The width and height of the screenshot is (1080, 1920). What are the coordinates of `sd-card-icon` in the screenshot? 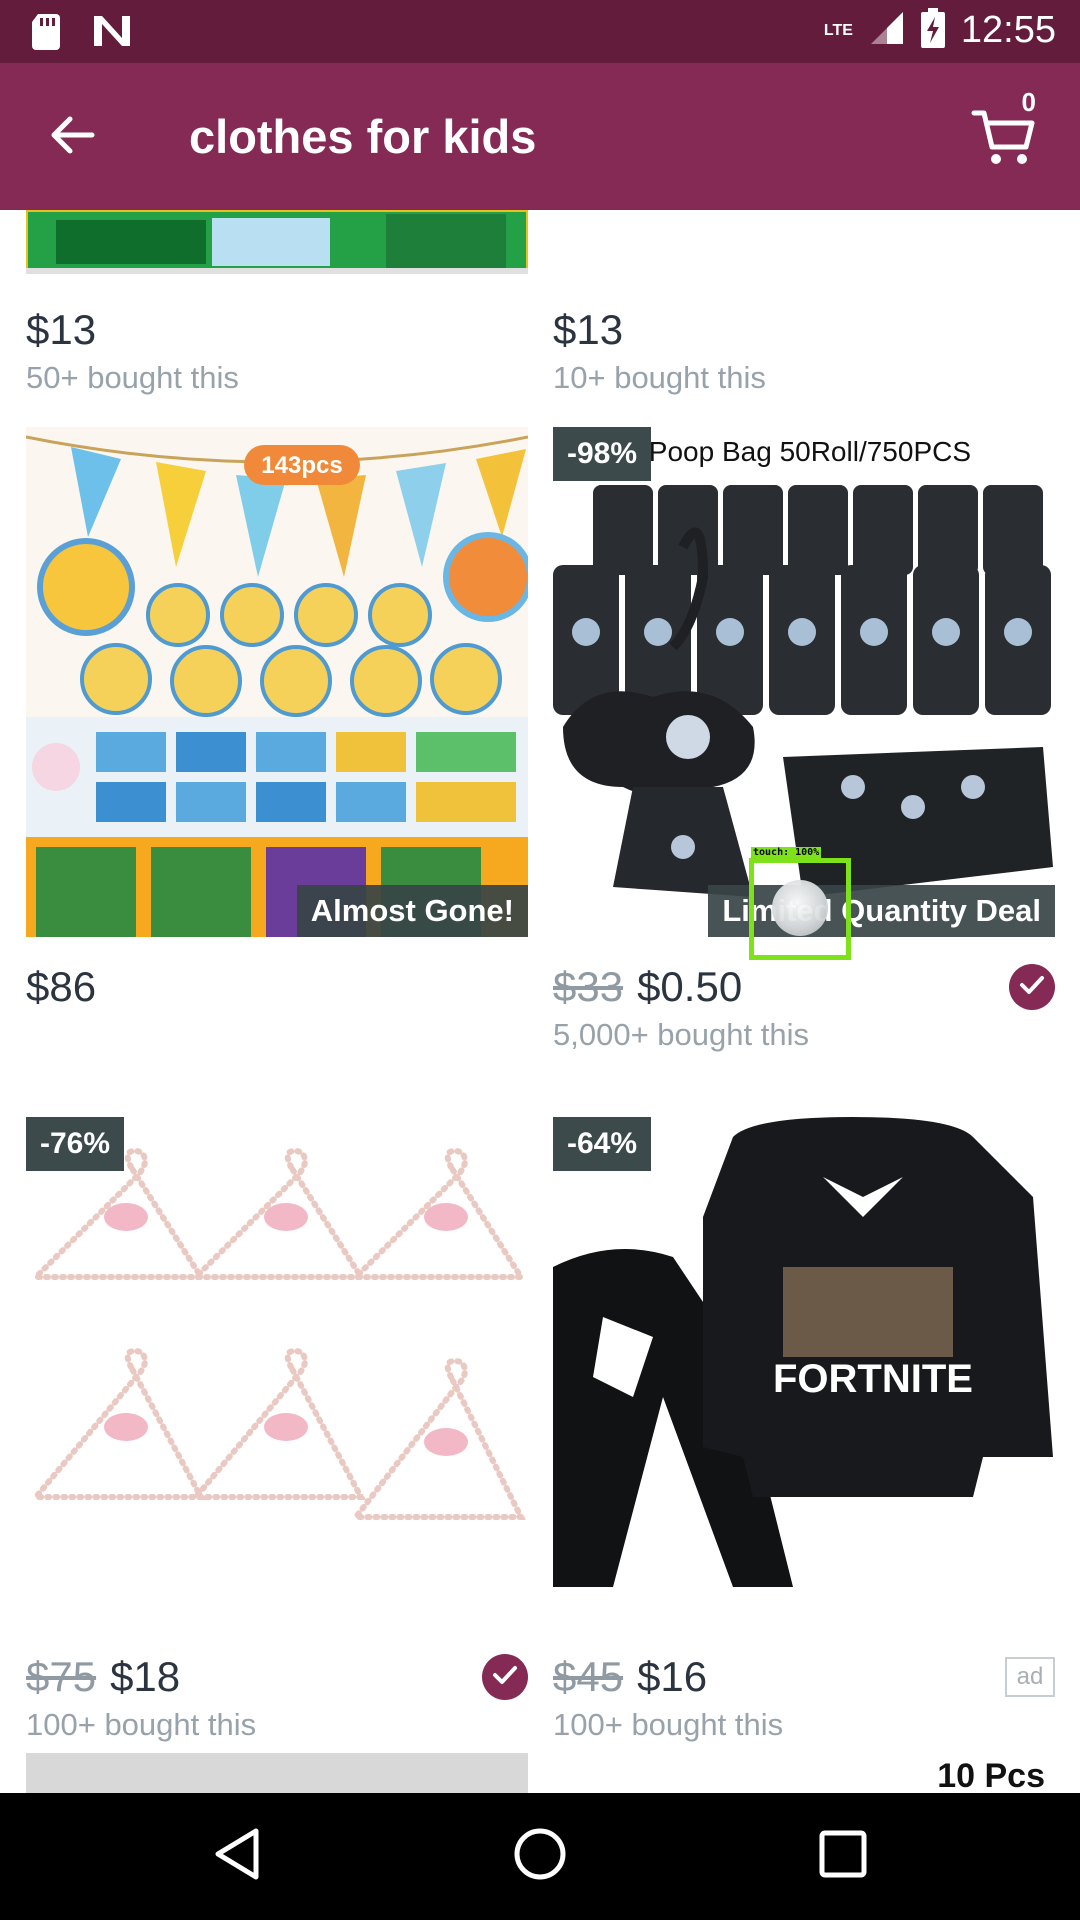 It's located at (46, 33).